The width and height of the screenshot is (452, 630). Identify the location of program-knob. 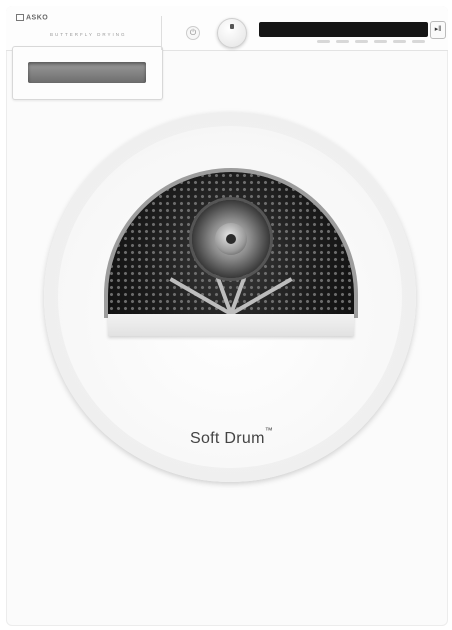
(232, 33).